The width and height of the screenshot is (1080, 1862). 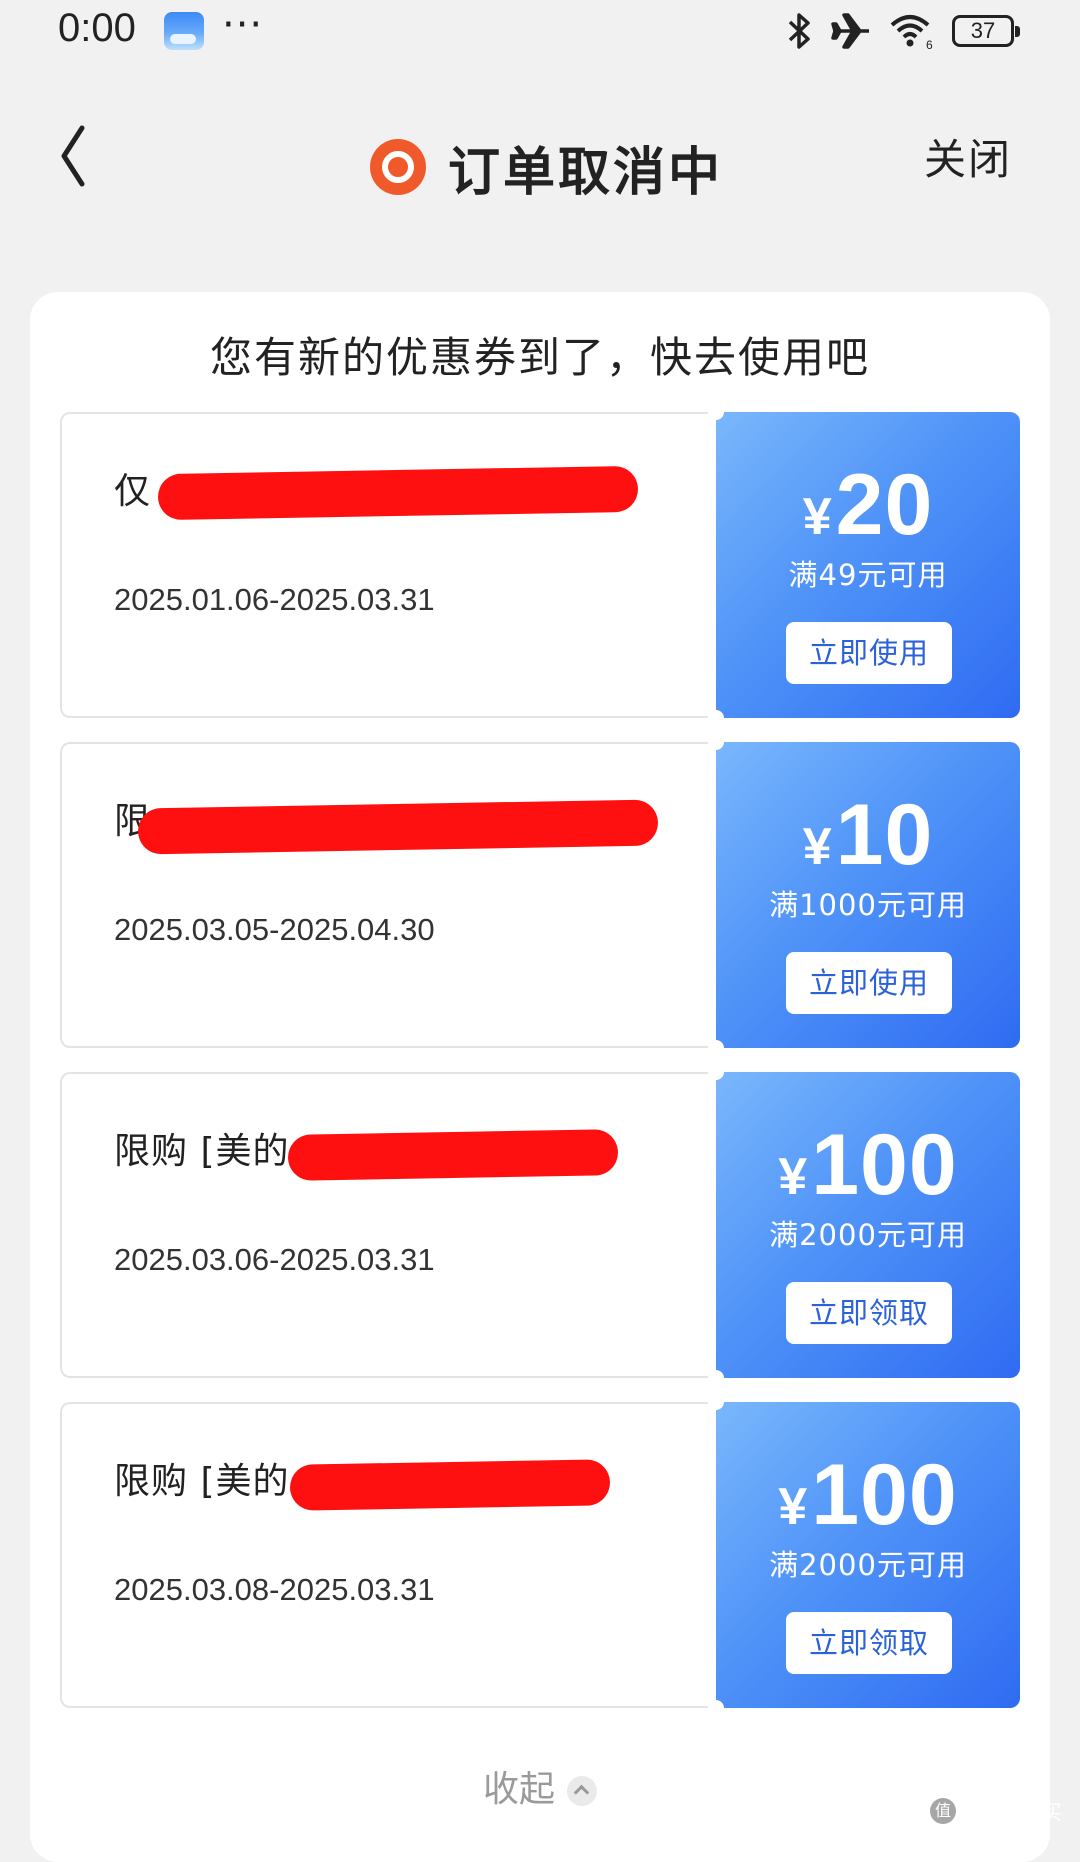 I want to click on page-title-group: 订单取消中, so click(x=546, y=167).